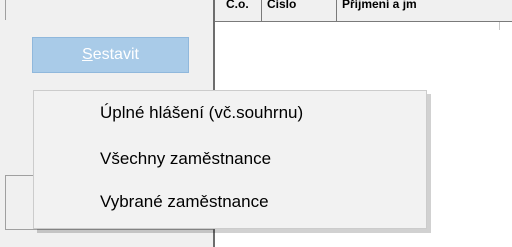 This screenshot has height=247, width=512. What do you see at coordinates (185, 159) in the screenshot?
I see `menu-item-all-employees: Všechny zaměstnance` at bounding box center [185, 159].